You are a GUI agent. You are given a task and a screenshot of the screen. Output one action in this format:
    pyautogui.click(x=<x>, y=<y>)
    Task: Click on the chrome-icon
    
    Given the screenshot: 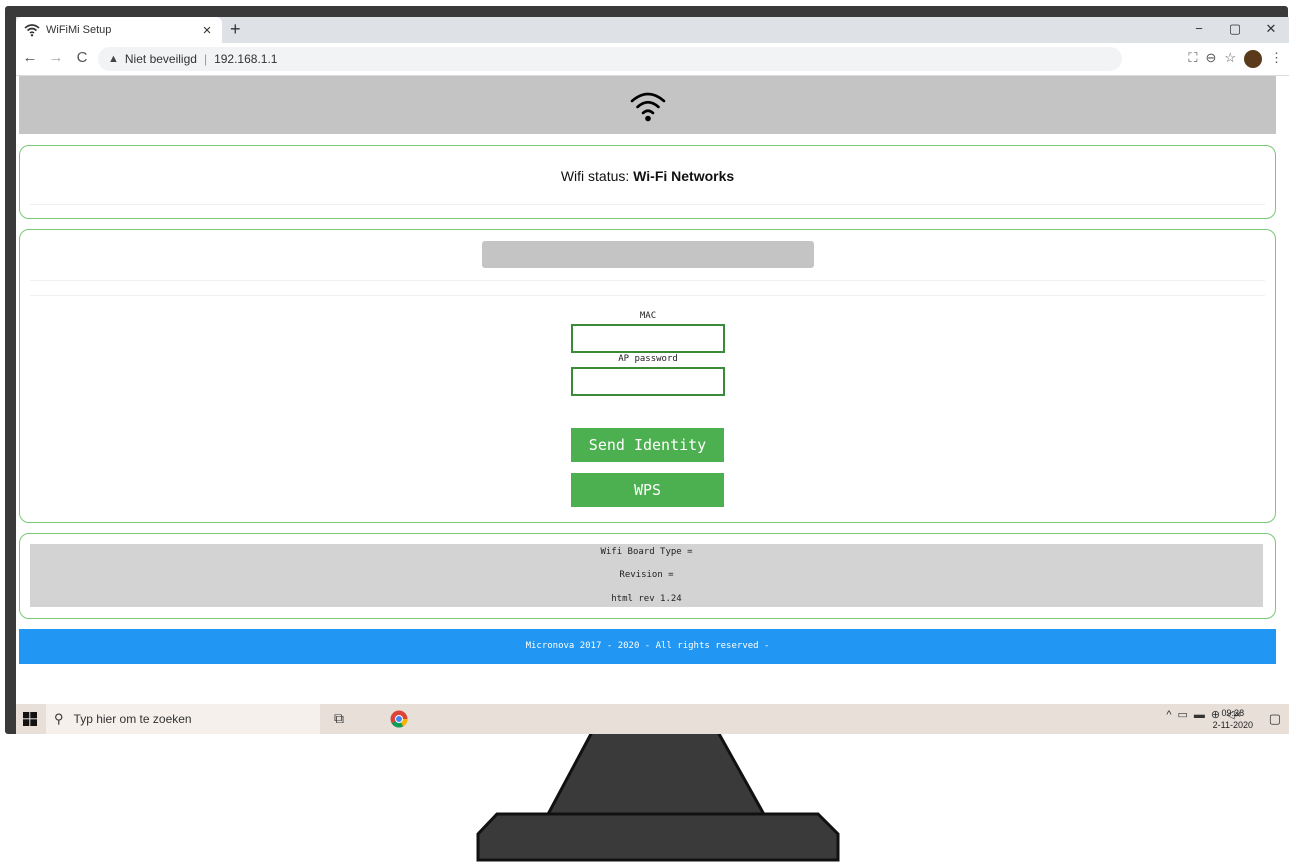 What is the action you would take?
    pyautogui.click(x=399, y=719)
    